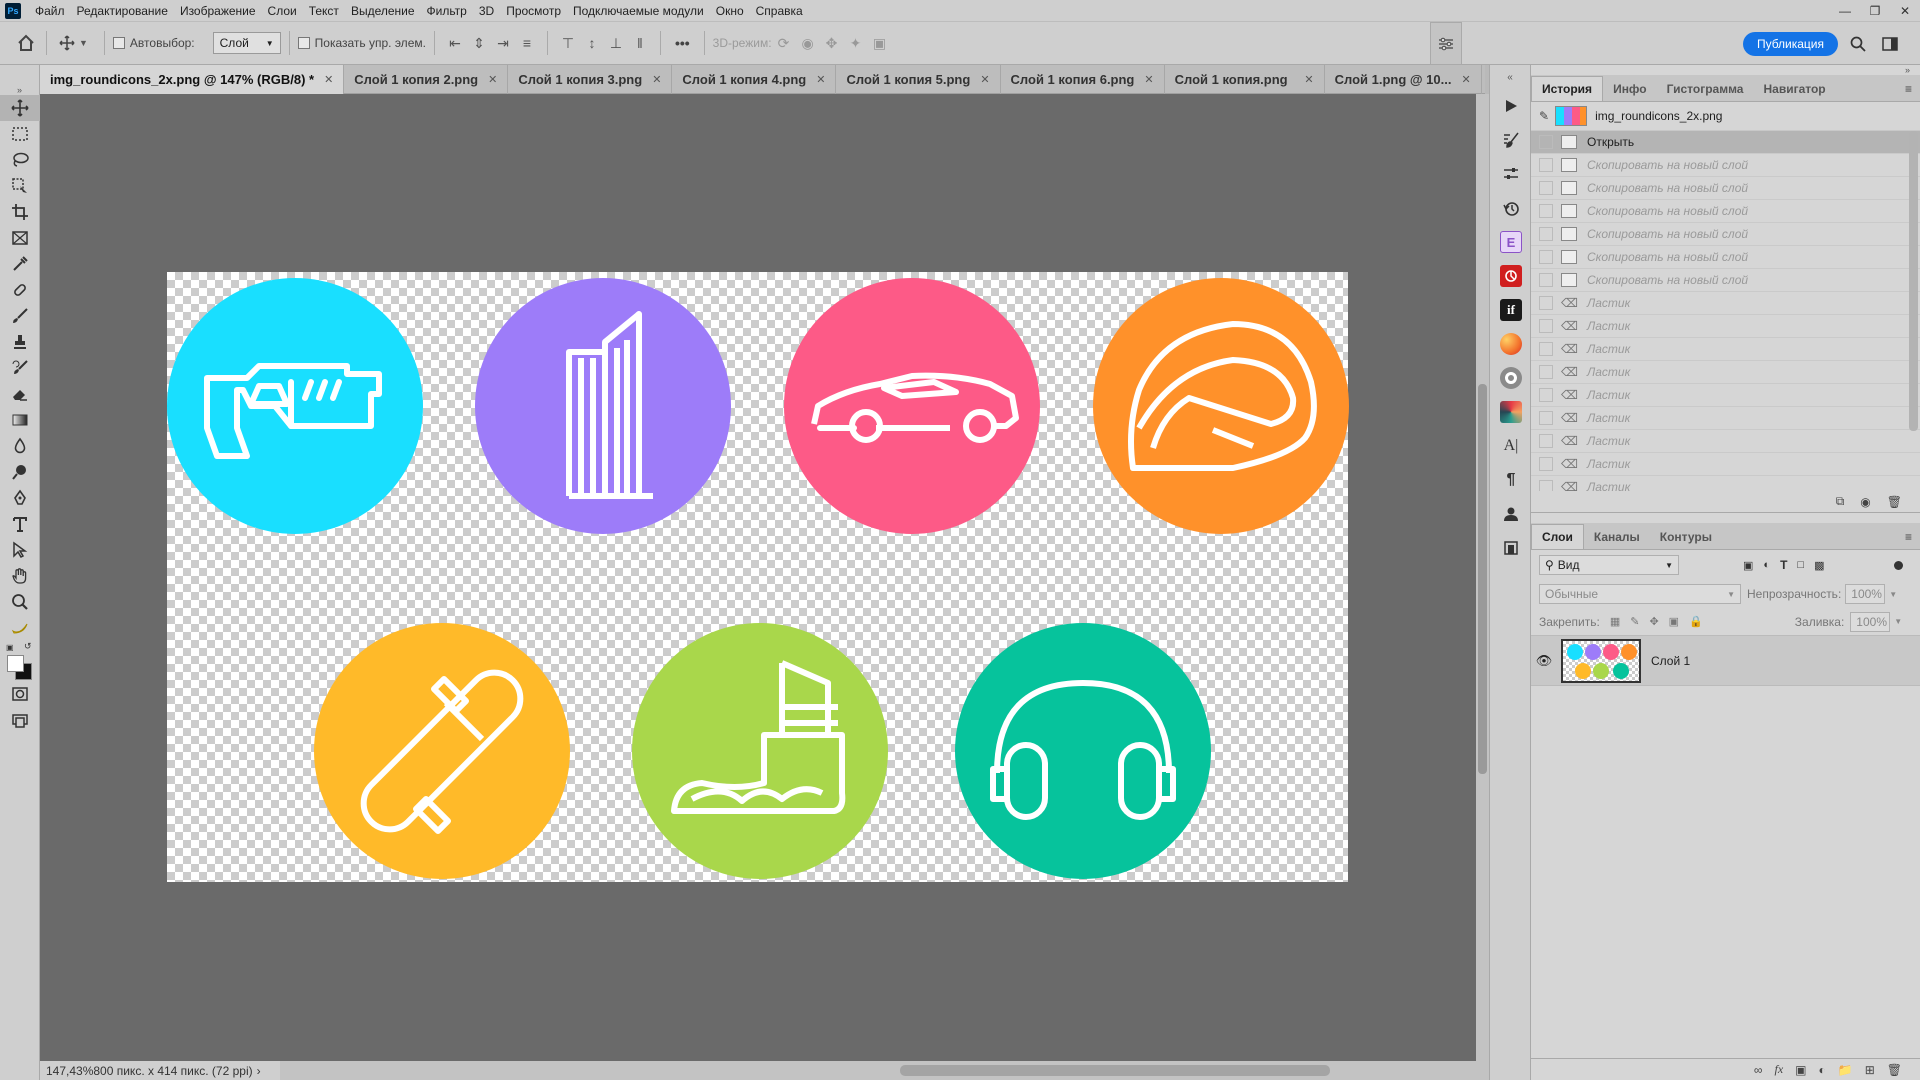 Image resolution: width=1920 pixels, height=1080 pixels. Describe the element at coordinates (20, 576) in the screenshot. I see `hand-tool-icon` at that location.